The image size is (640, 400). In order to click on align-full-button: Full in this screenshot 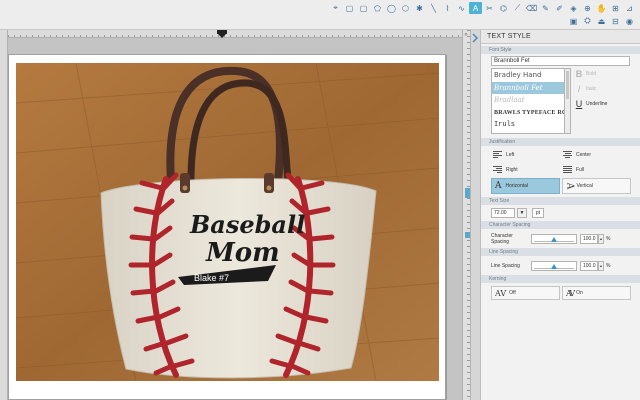, I will do `click(596, 169)`.